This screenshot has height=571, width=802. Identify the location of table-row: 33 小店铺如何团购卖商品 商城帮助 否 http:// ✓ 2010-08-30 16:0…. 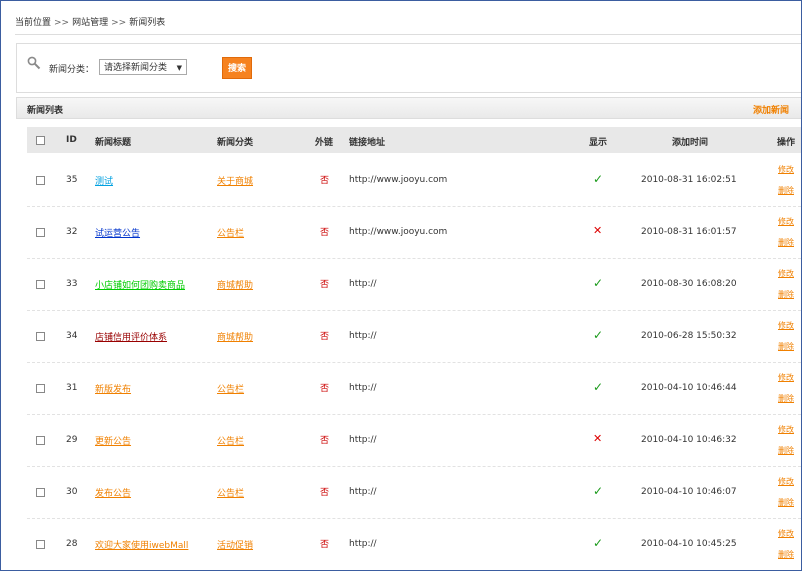
(414, 284).